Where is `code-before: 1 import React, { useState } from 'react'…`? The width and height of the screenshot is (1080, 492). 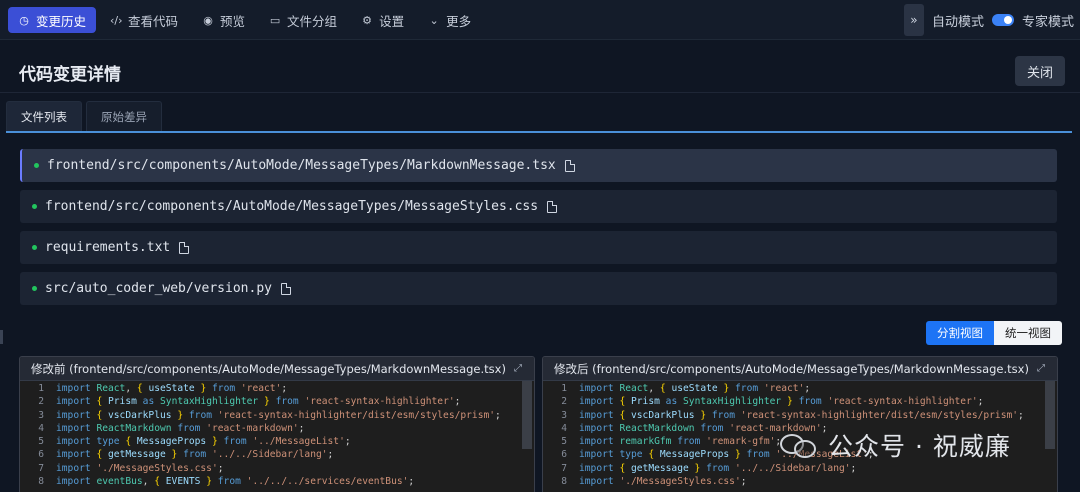 code-before: 1 import React, { useState } from 'react'… is located at coordinates (277, 434).